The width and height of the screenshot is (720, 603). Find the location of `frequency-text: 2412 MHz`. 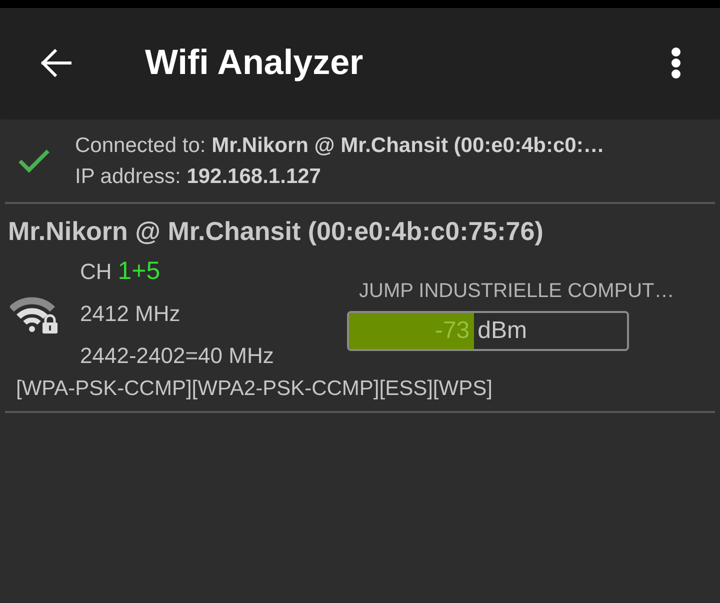

frequency-text: 2412 MHz is located at coordinates (131, 314).